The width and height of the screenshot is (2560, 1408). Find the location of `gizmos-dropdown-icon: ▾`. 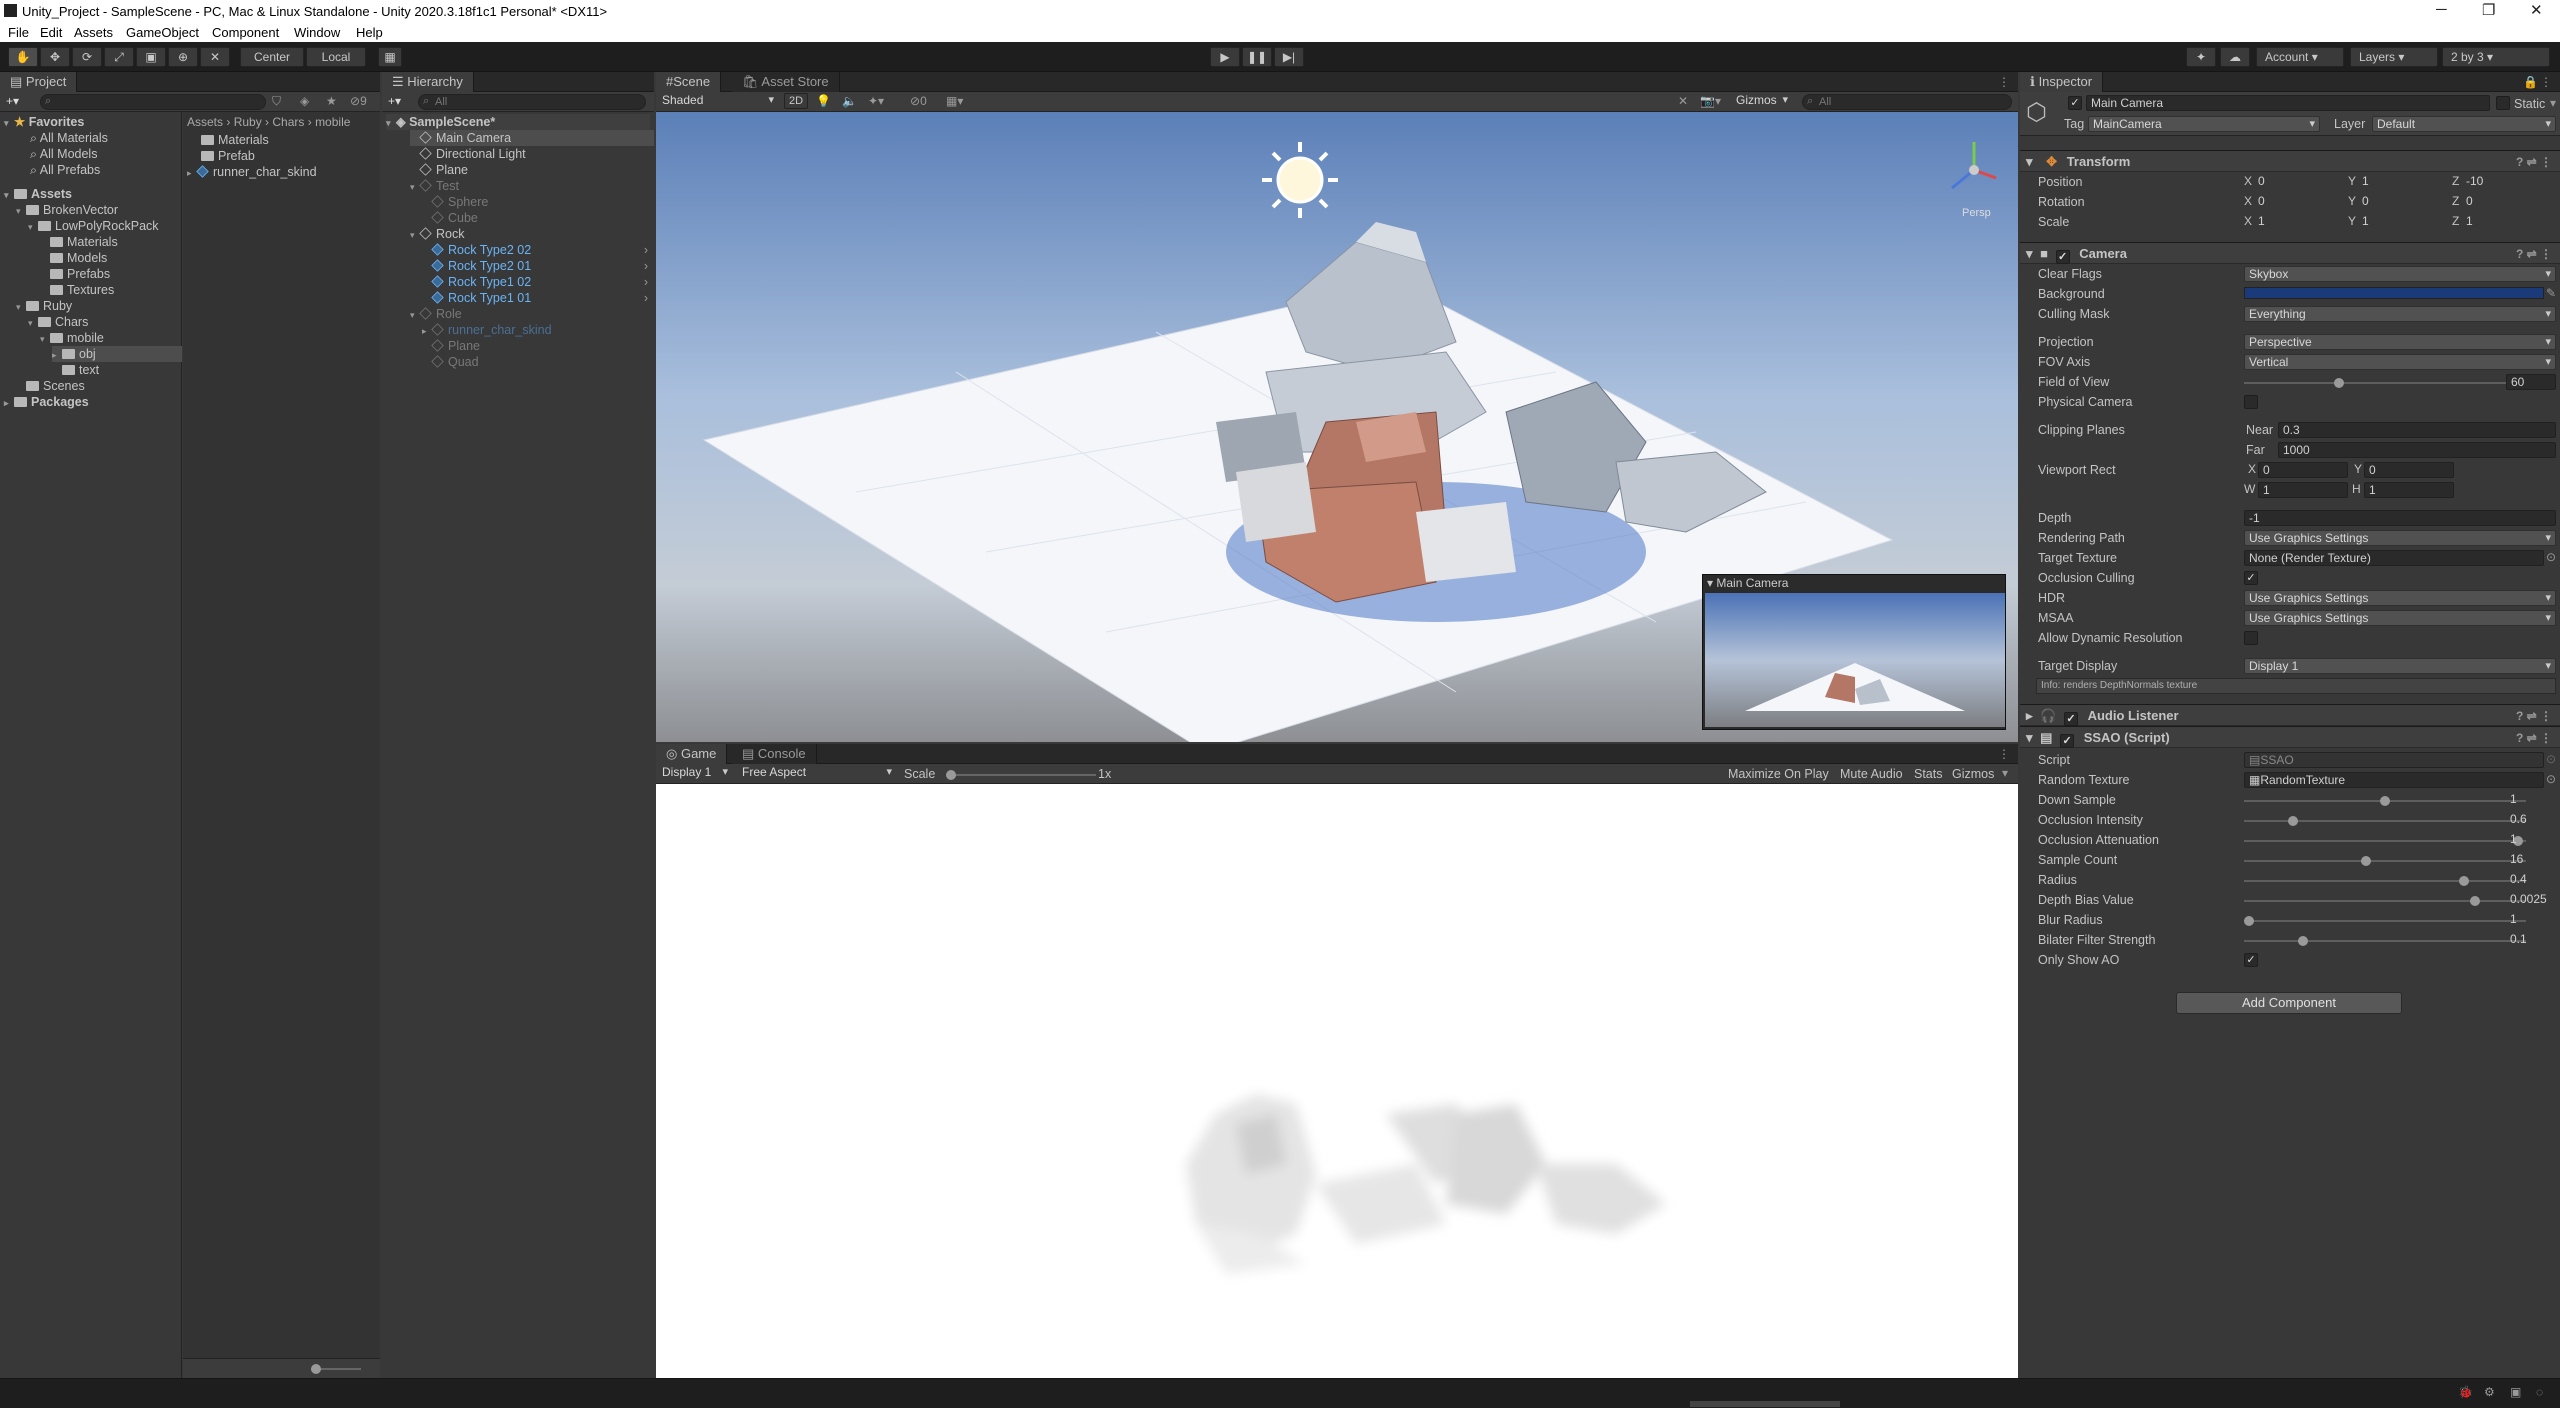

gizmos-dropdown-icon: ▾ is located at coordinates (2005, 773).